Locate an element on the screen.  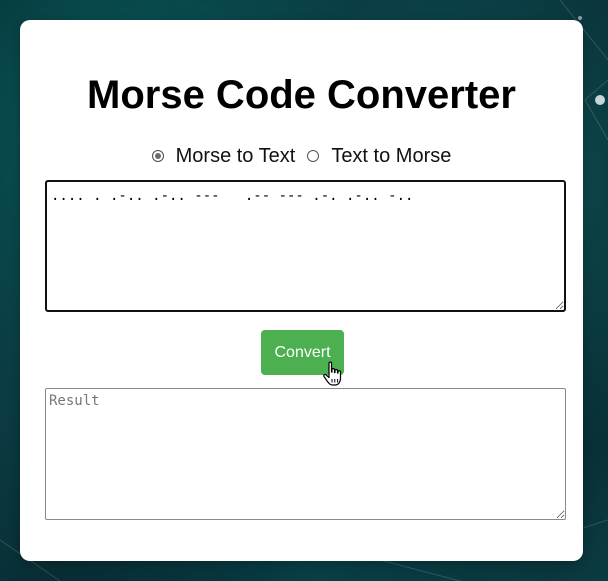
mode-option-morse-to-text: Morse to Text is located at coordinates (223, 156).